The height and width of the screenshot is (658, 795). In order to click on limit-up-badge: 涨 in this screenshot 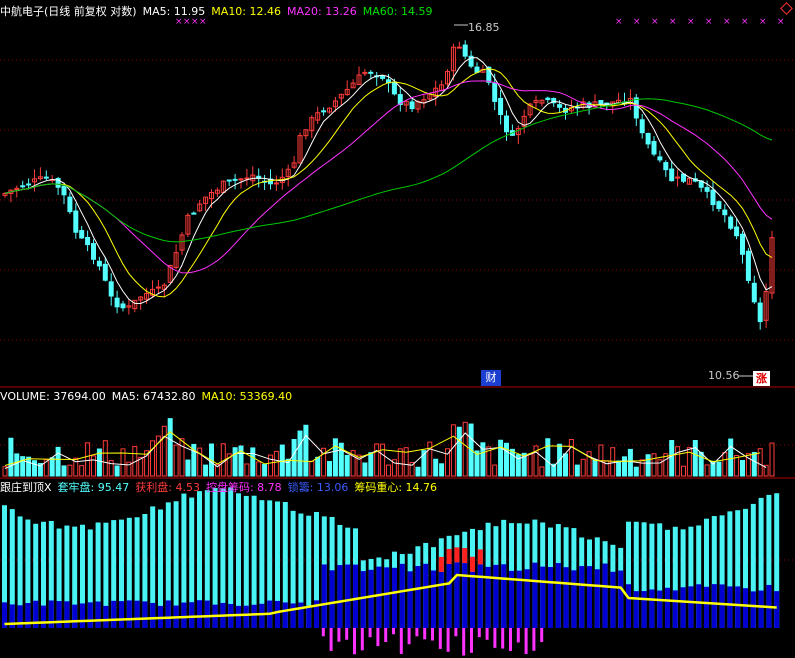, I will do `click(761, 378)`.